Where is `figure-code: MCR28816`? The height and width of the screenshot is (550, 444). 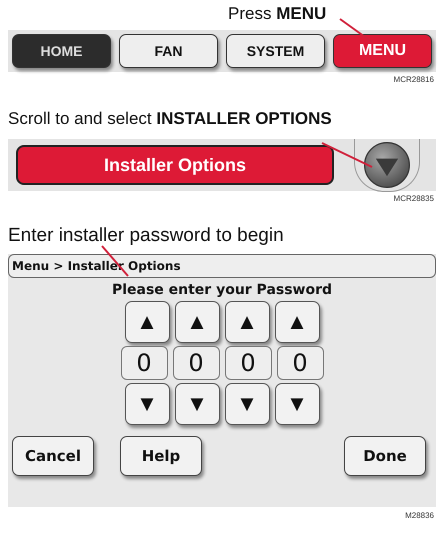
figure-code: MCR28816 is located at coordinates (413, 79).